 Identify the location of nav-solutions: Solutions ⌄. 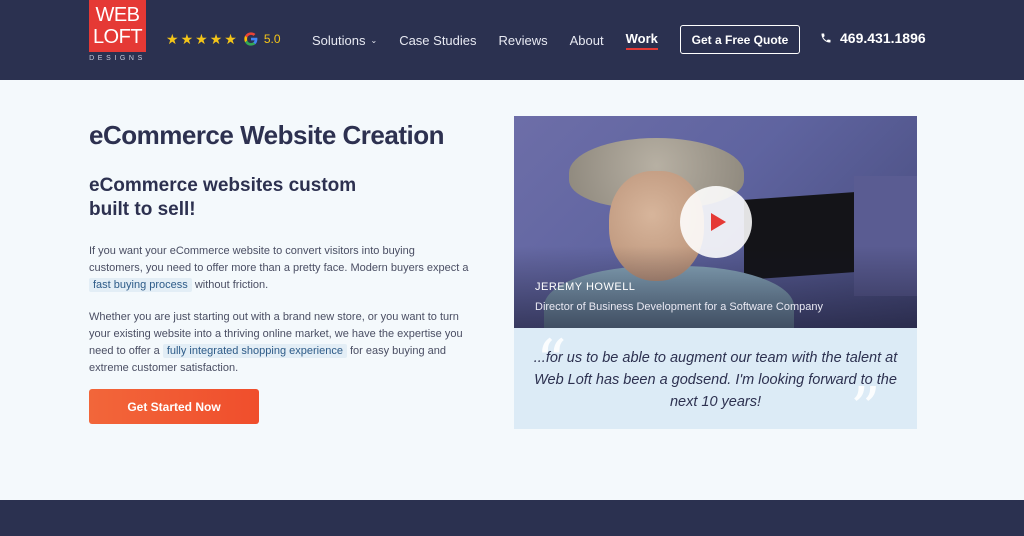
(344, 40).